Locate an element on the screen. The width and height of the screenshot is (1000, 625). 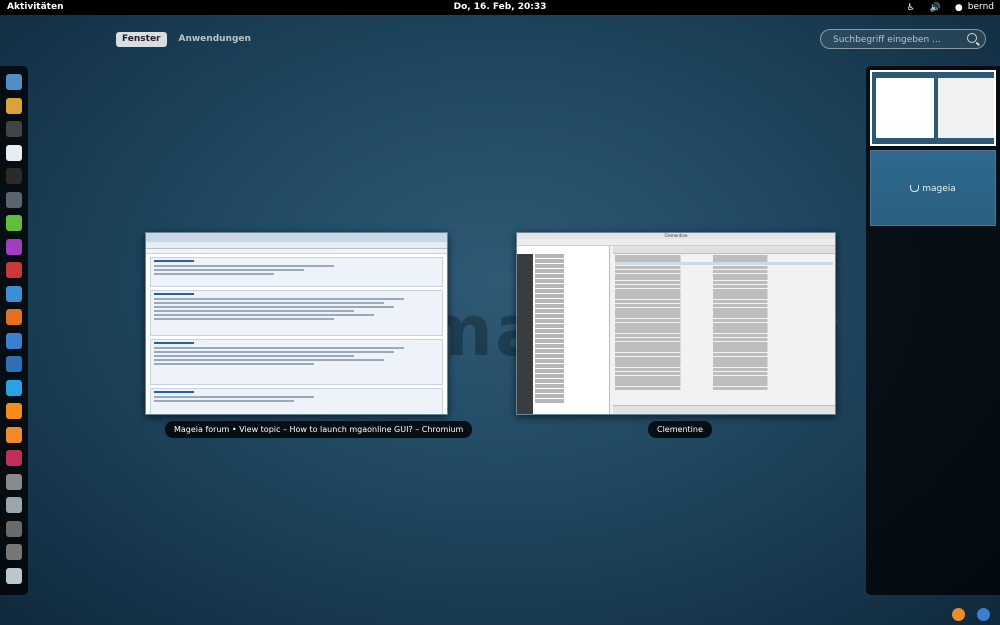
window-clementine: Clementine is located at coordinates (676, 323).